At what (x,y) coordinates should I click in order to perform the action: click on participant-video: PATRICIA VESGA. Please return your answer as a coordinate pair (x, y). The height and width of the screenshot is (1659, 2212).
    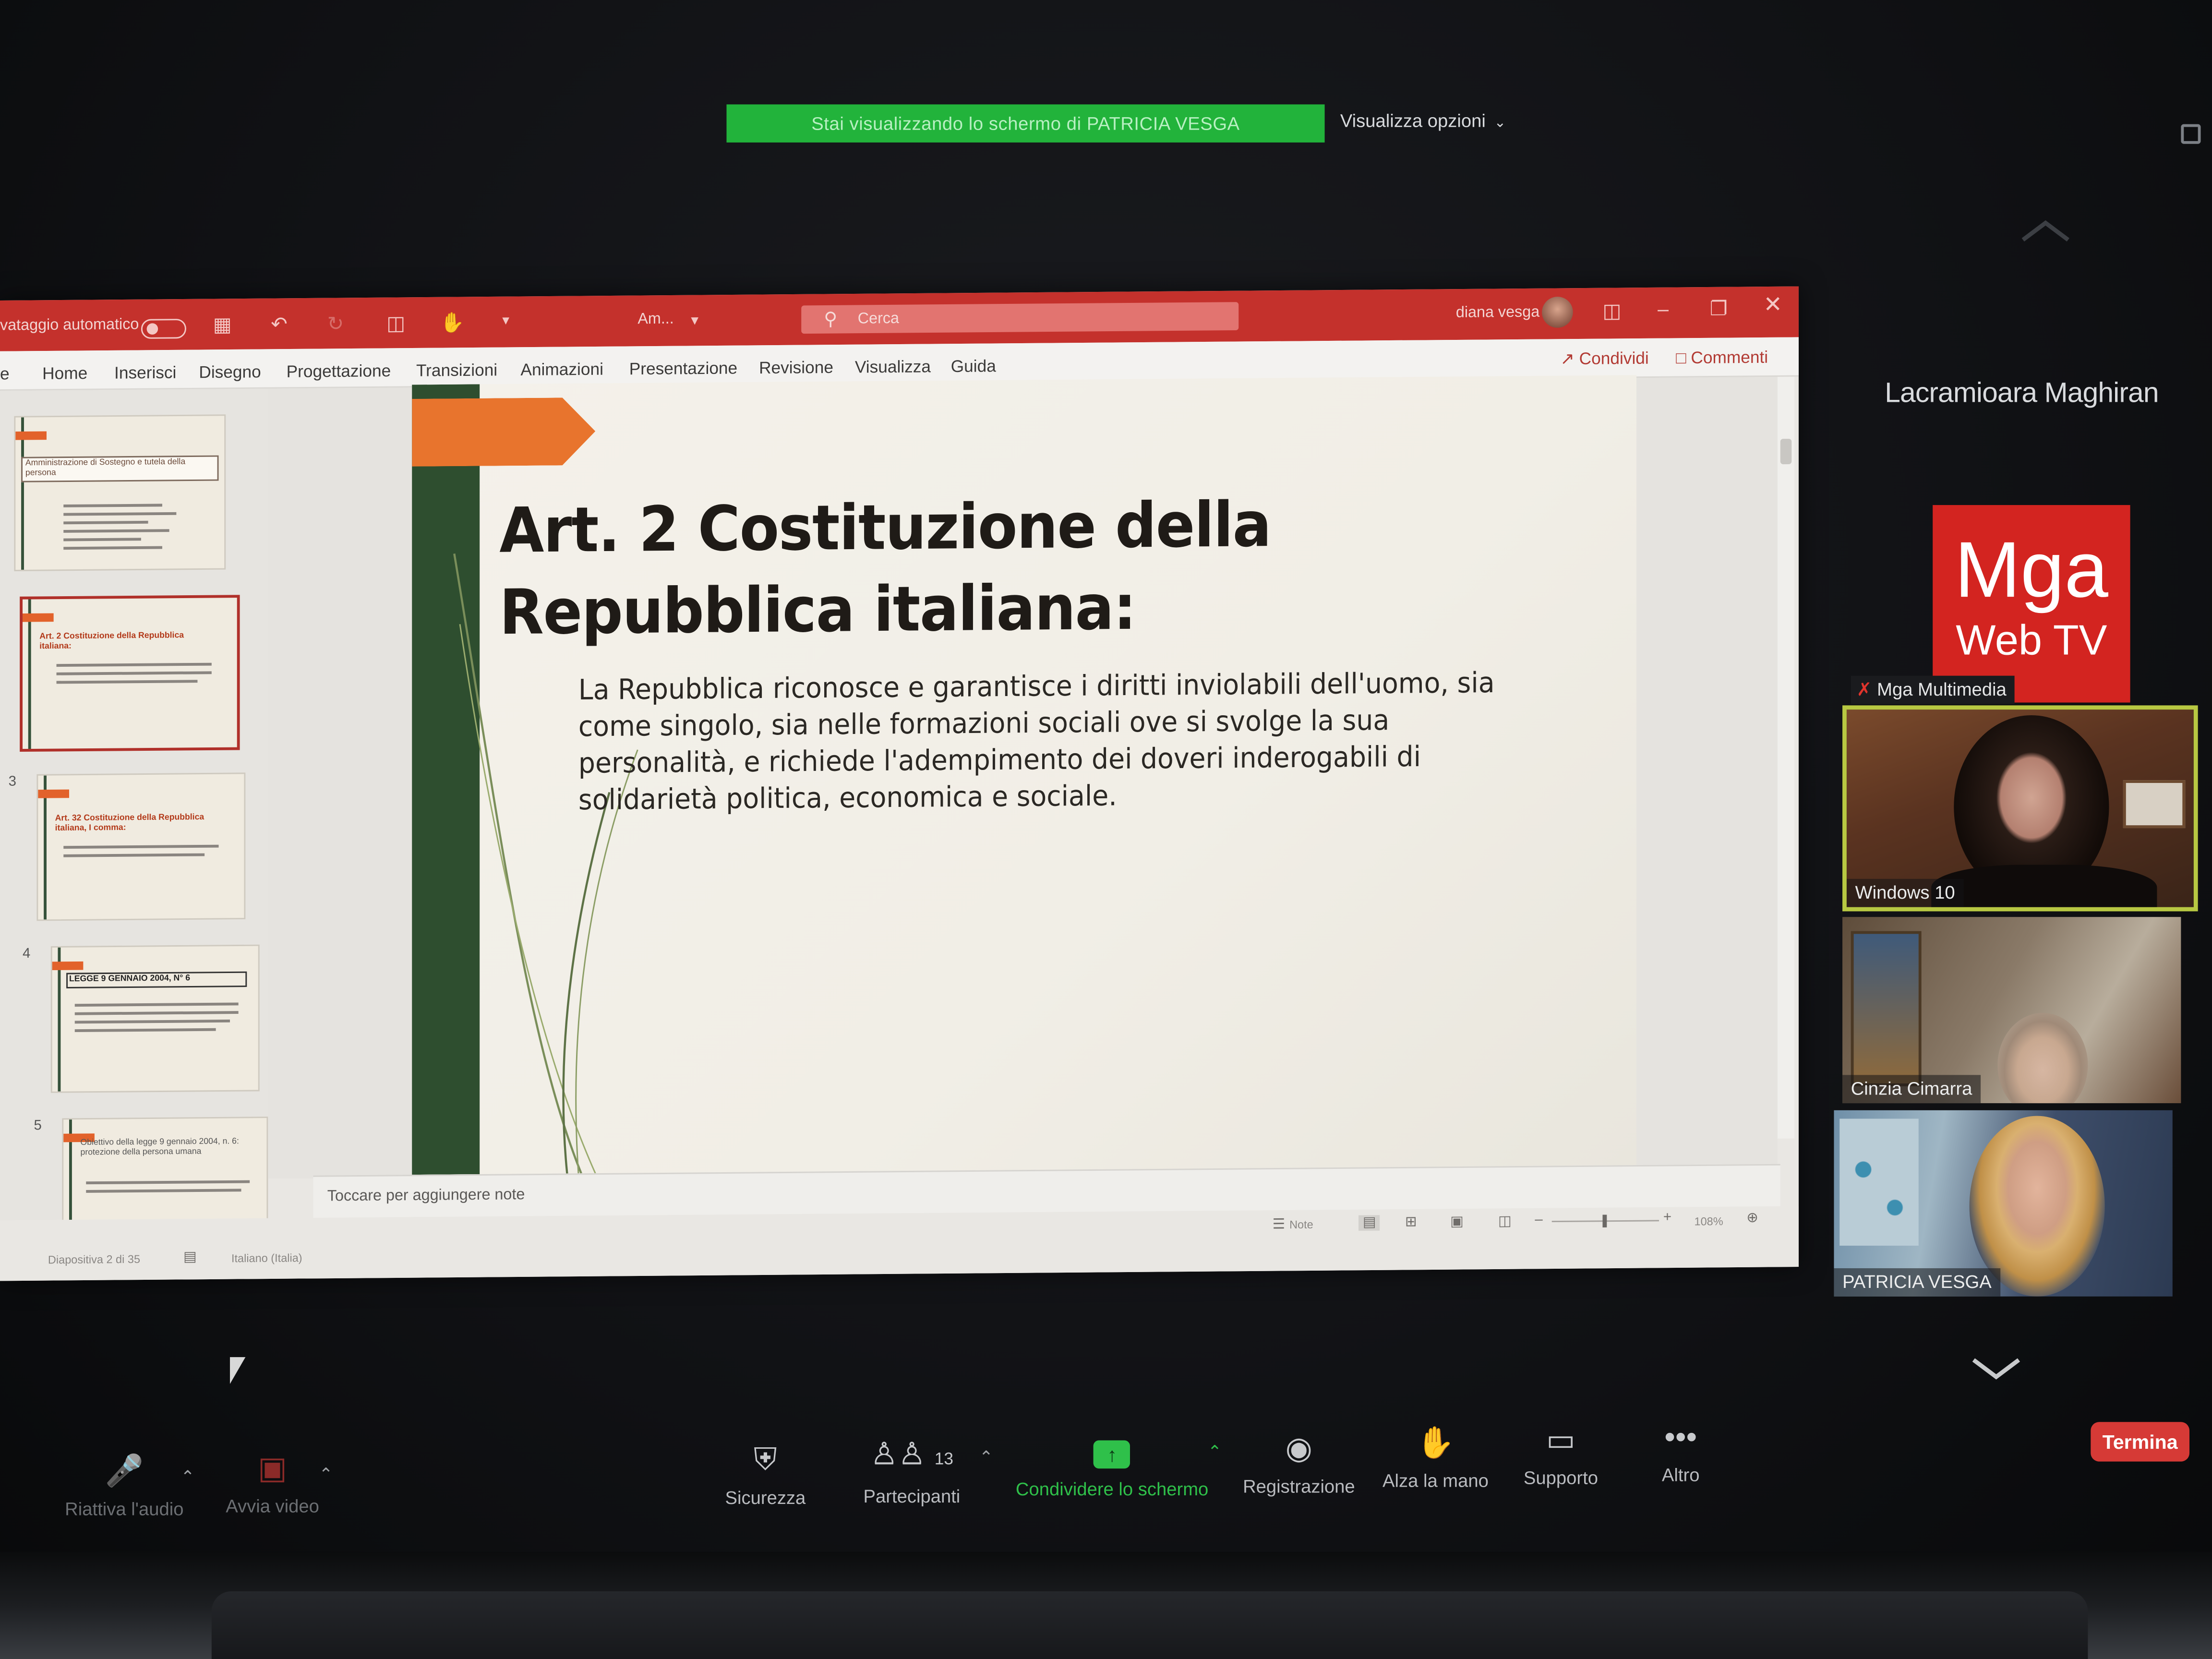
    Looking at the image, I should click on (2004, 1203).